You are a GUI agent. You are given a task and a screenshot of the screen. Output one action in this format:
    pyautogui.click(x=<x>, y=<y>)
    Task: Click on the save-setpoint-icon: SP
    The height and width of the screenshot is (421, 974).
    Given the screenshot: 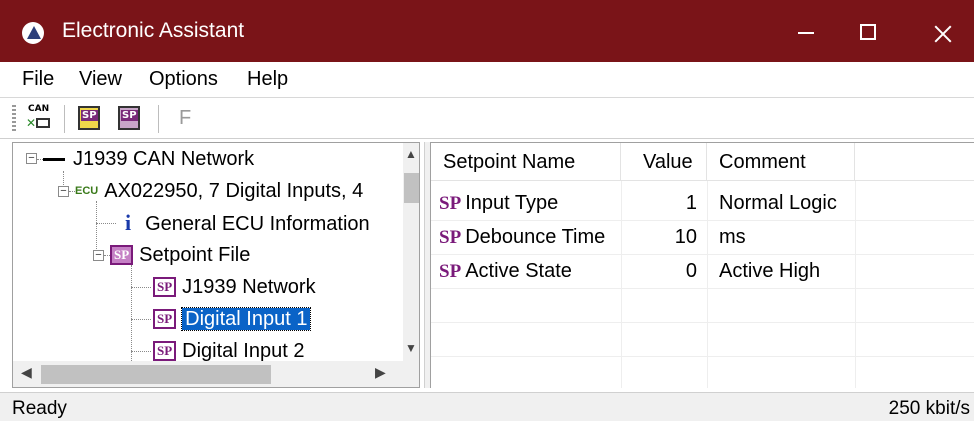 What is the action you would take?
    pyautogui.click(x=129, y=118)
    